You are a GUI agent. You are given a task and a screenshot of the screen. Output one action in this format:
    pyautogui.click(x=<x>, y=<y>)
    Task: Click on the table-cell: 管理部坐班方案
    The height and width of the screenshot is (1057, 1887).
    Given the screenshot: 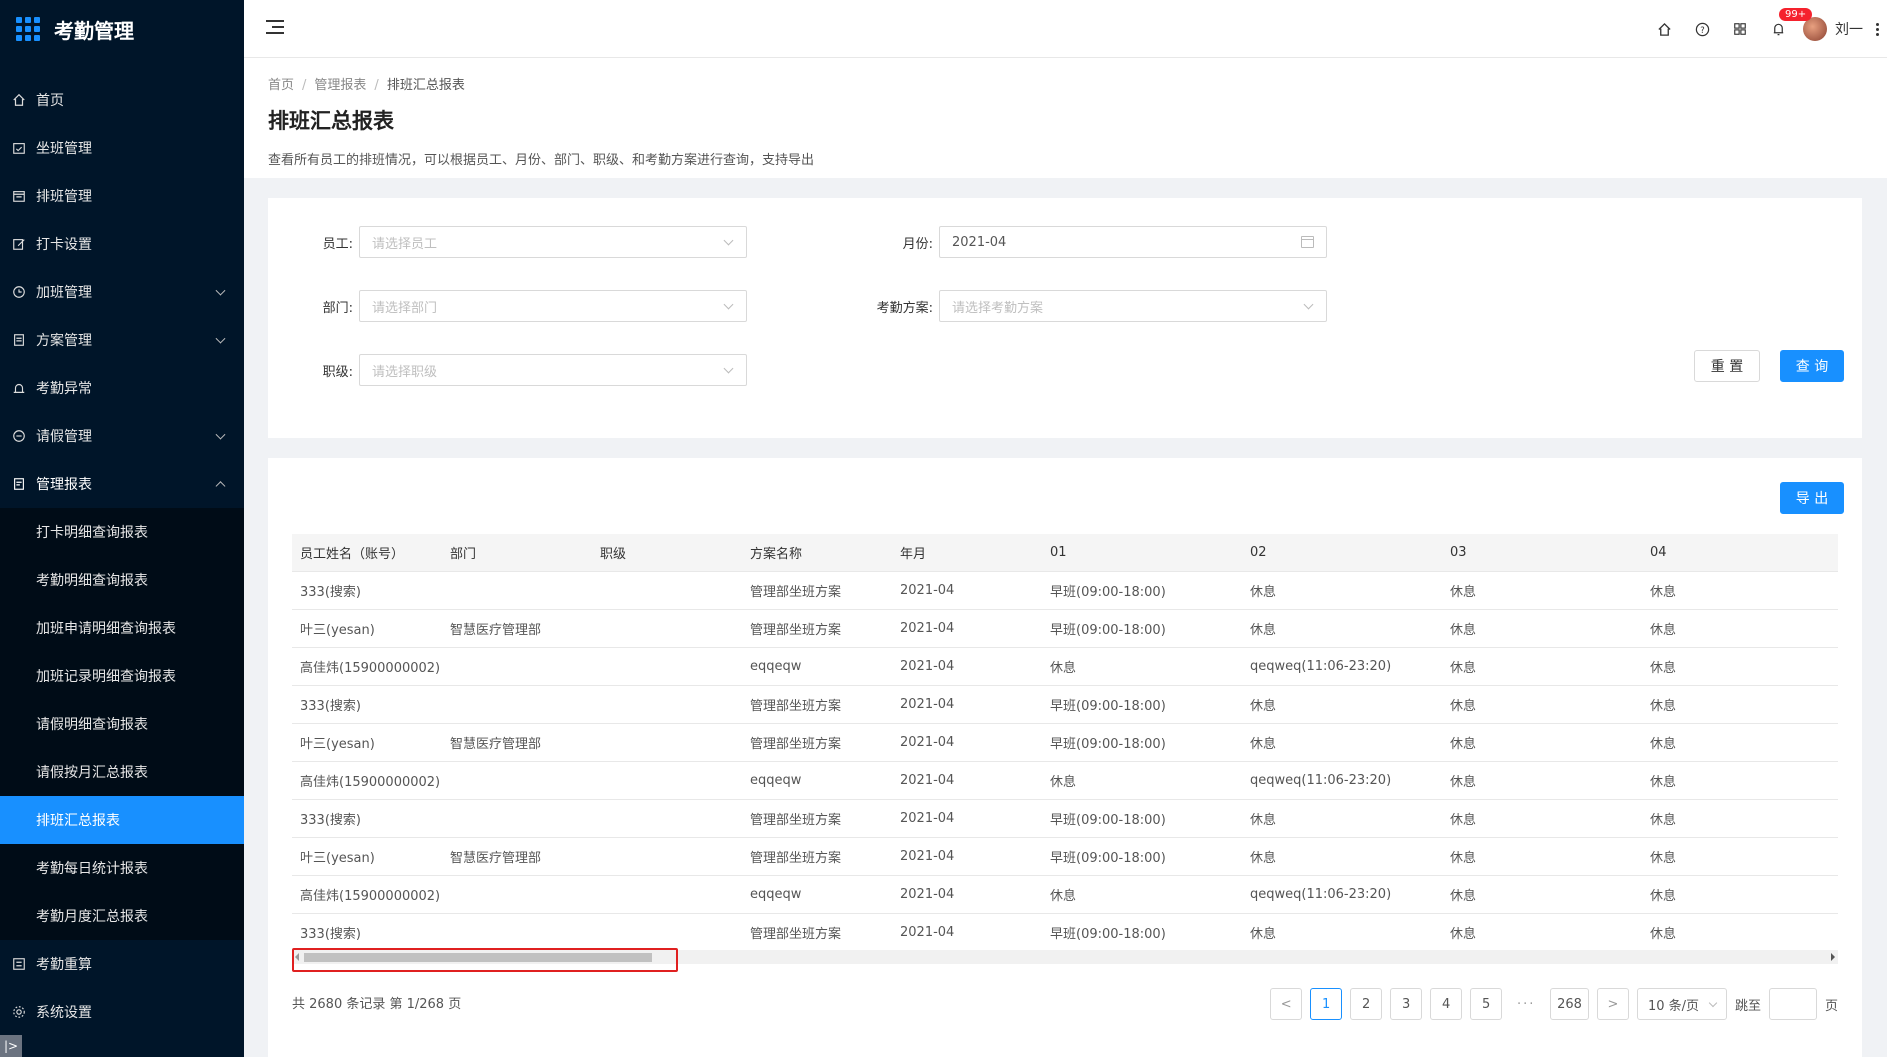 What is the action you would take?
    pyautogui.click(x=796, y=592)
    